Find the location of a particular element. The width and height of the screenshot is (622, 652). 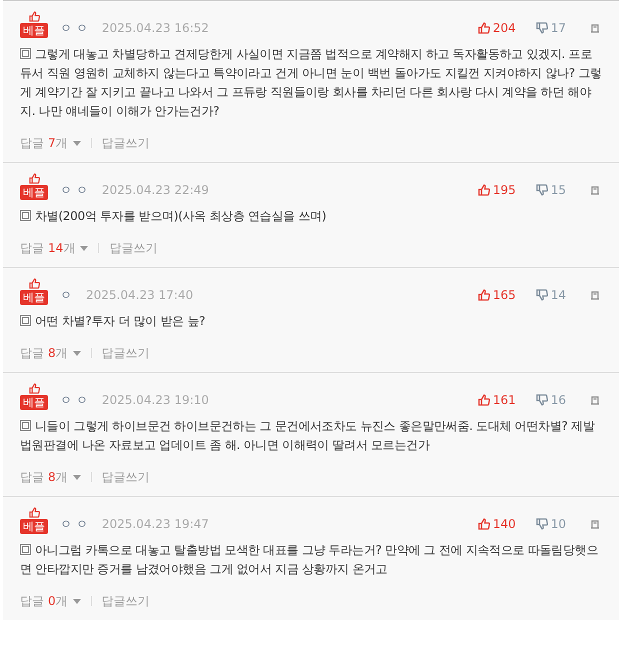

dislike-button: 14 is located at coordinates (551, 295).